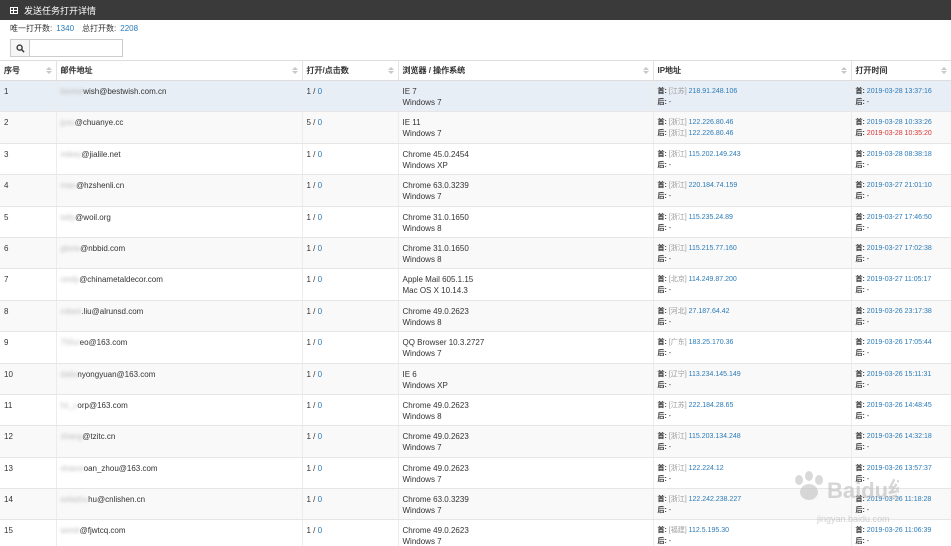 This screenshot has width=951, height=546. Describe the element at coordinates (28, 190) in the screenshot. I see `row-index: 4` at that location.